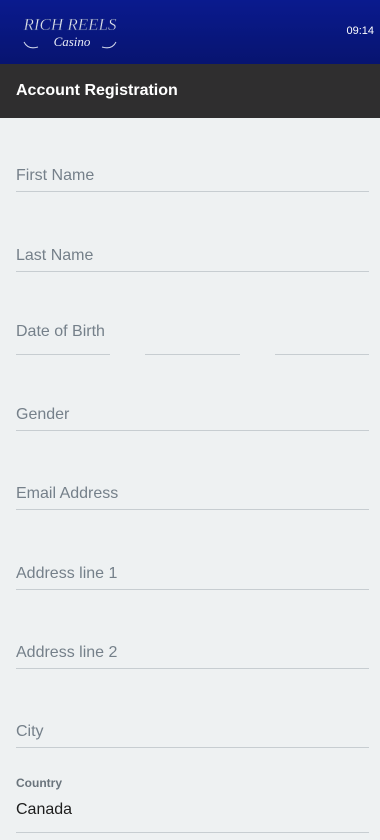 The height and width of the screenshot is (840, 380). Describe the element at coordinates (55, 175) in the screenshot. I see `first-name-placeholder: First Name` at that location.